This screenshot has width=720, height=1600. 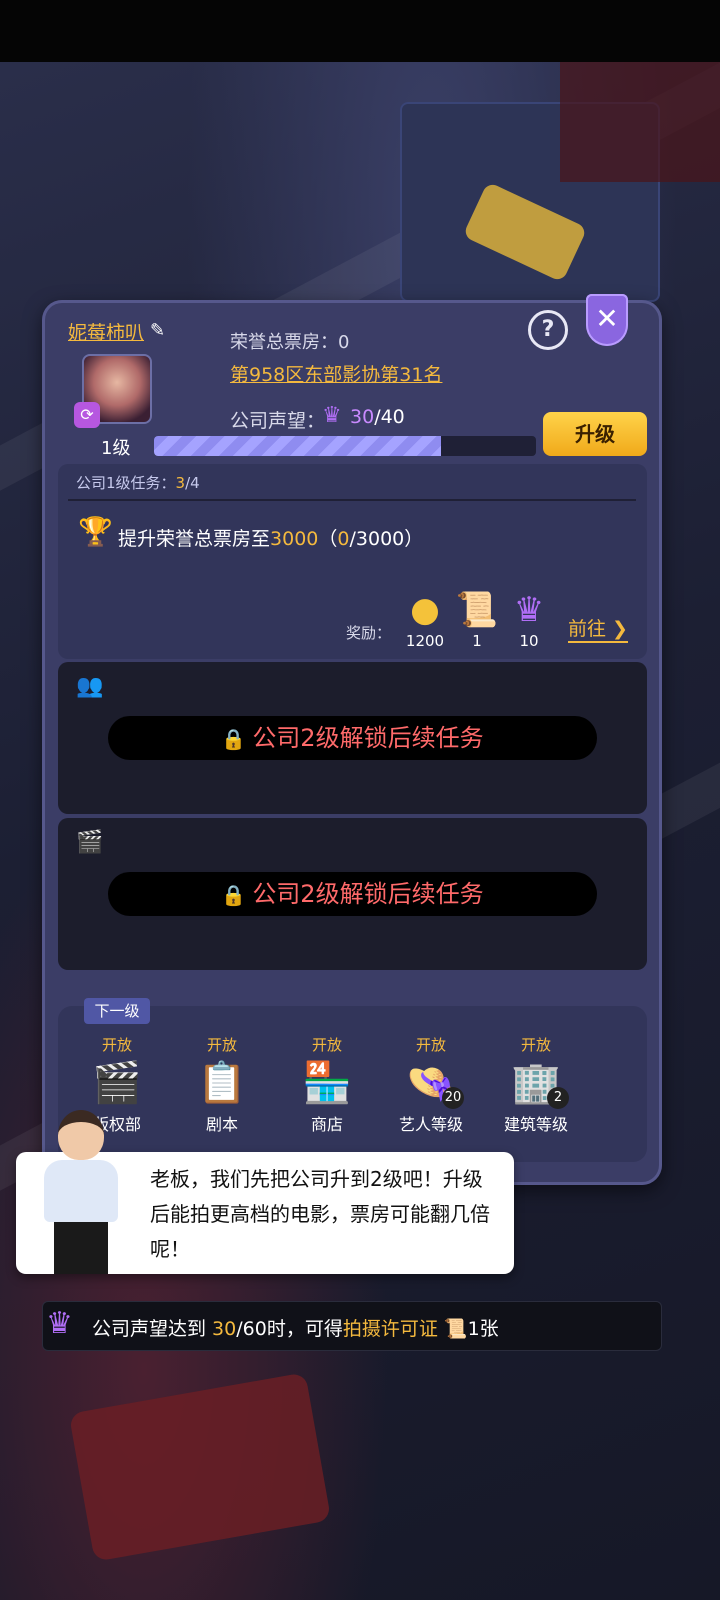 I want to click on unlock-building-level: 开放 🏢 2 建筑等级, so click(x=536, y=1084).